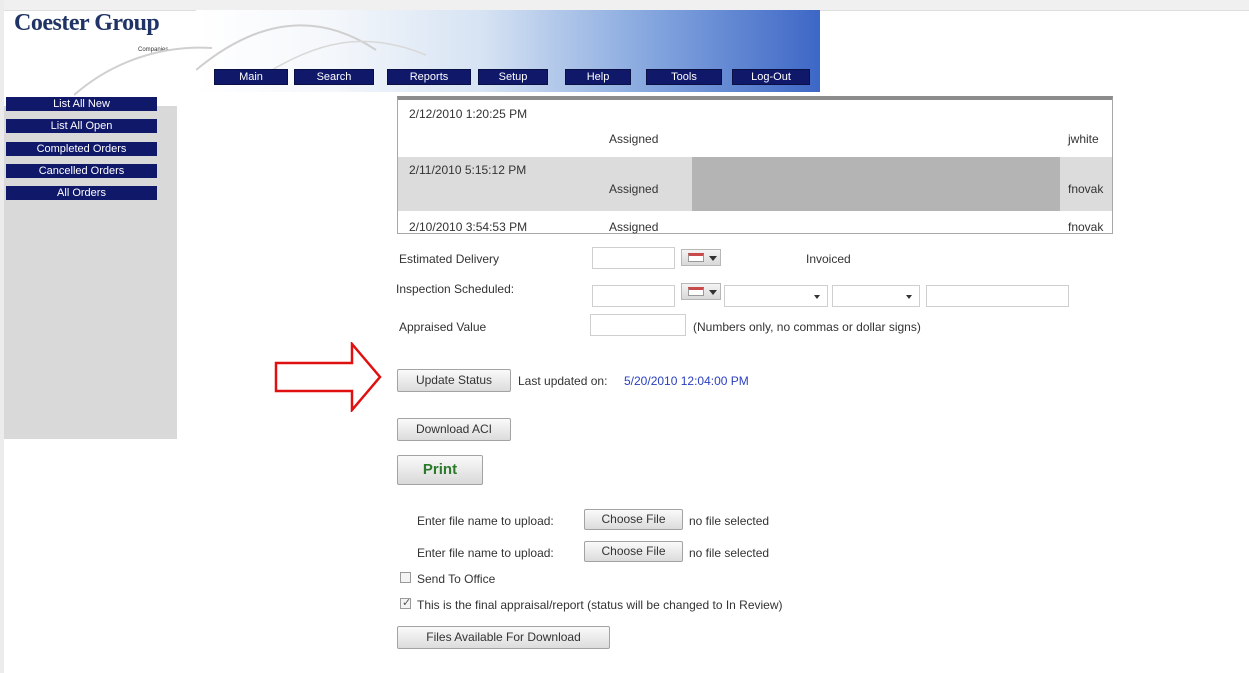 This screenshot has width=1249, height=673. I want to click on sidebar-item-list-all-new: List All New, so click(81, 104).